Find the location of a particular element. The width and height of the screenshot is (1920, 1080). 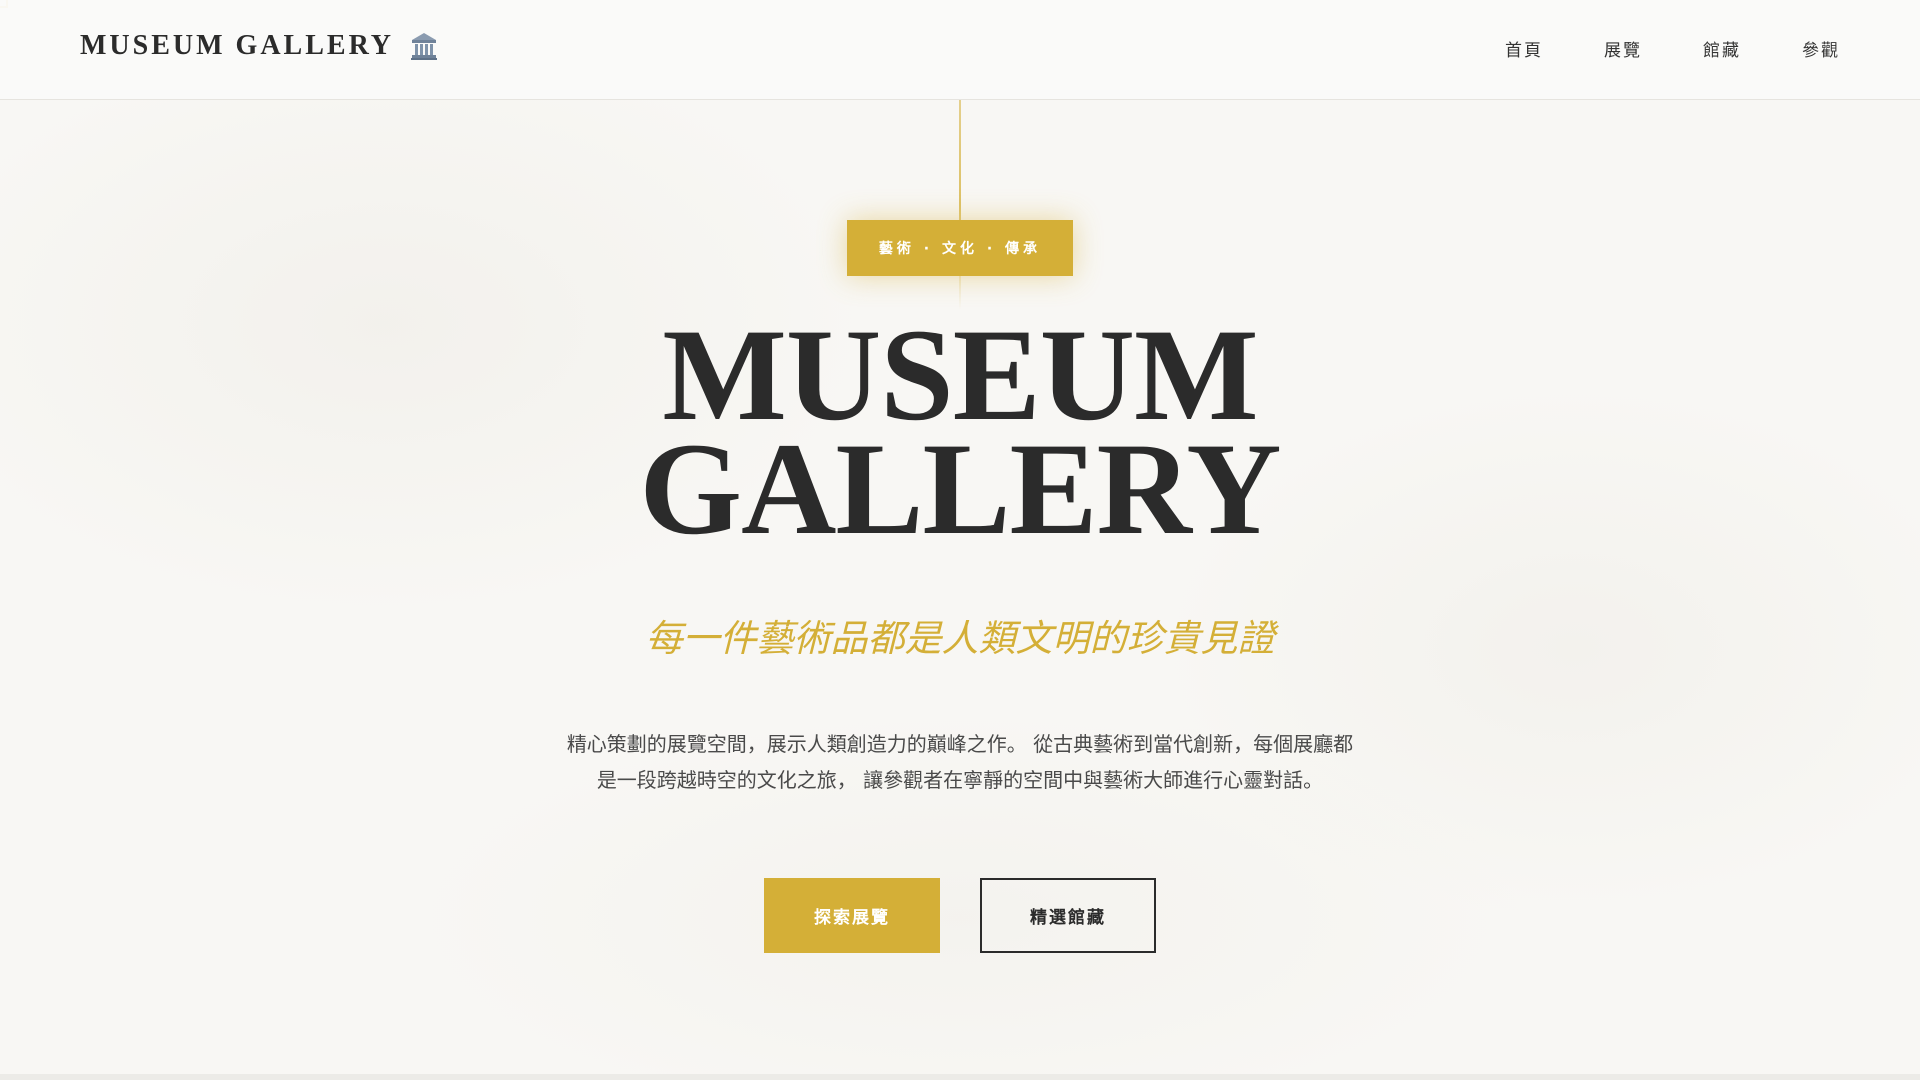

nav-home: 首頁 is located at coordinates (1524, 48).